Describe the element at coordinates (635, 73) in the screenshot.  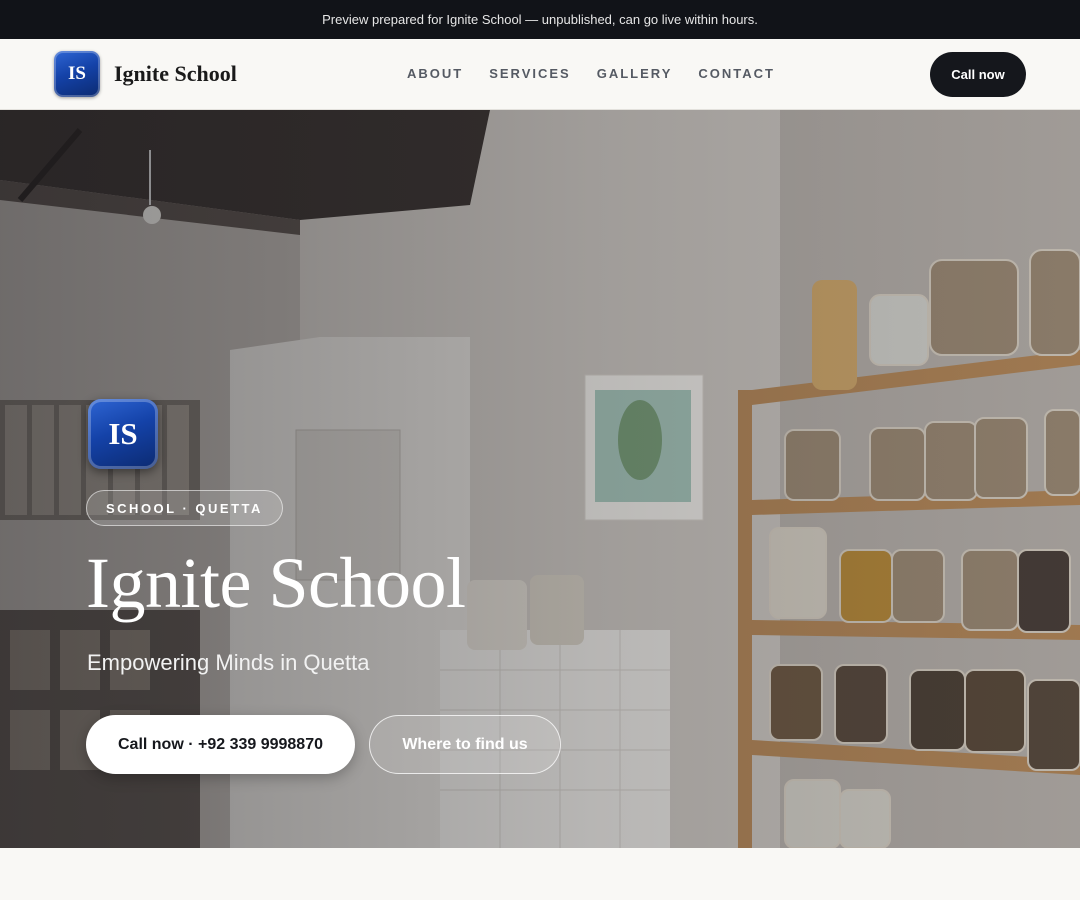
I see `nav-gallery-link: GALLERY` at that location.